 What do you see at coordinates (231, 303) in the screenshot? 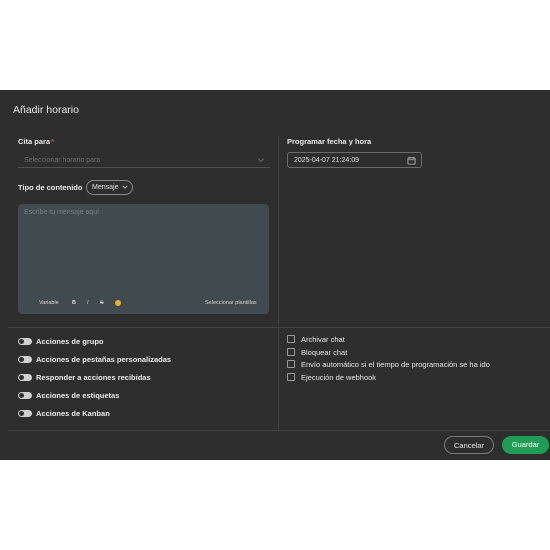
I see `select-templates-button: Seleccionar plantillas` at bounding box center [231, 303].